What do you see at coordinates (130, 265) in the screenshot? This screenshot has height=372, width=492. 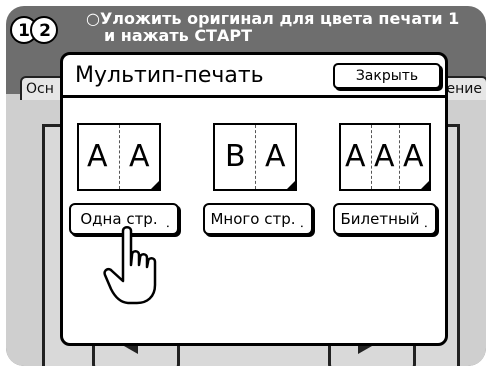 I see `hand-pointer-icon` at bounding box center [130, 265].